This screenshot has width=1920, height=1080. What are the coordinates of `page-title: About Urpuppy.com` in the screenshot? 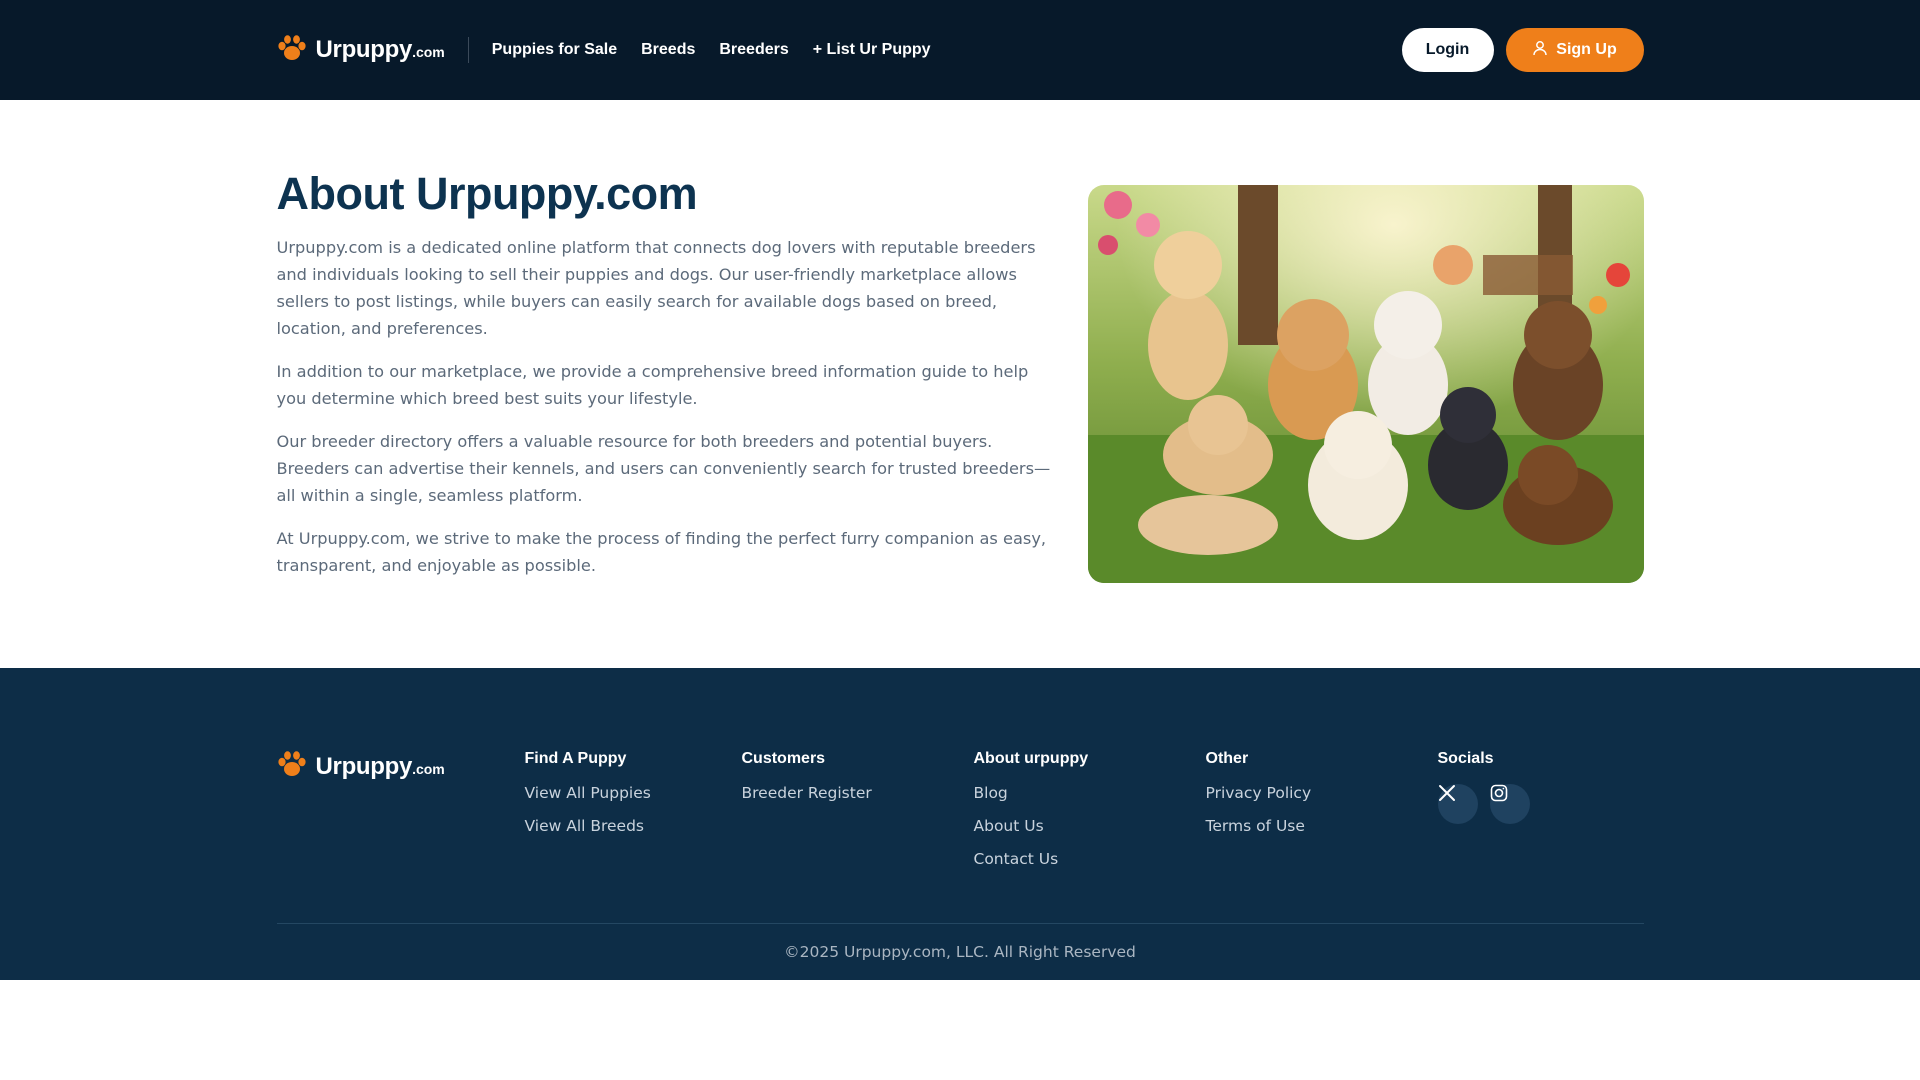 It's located at (487, 193).